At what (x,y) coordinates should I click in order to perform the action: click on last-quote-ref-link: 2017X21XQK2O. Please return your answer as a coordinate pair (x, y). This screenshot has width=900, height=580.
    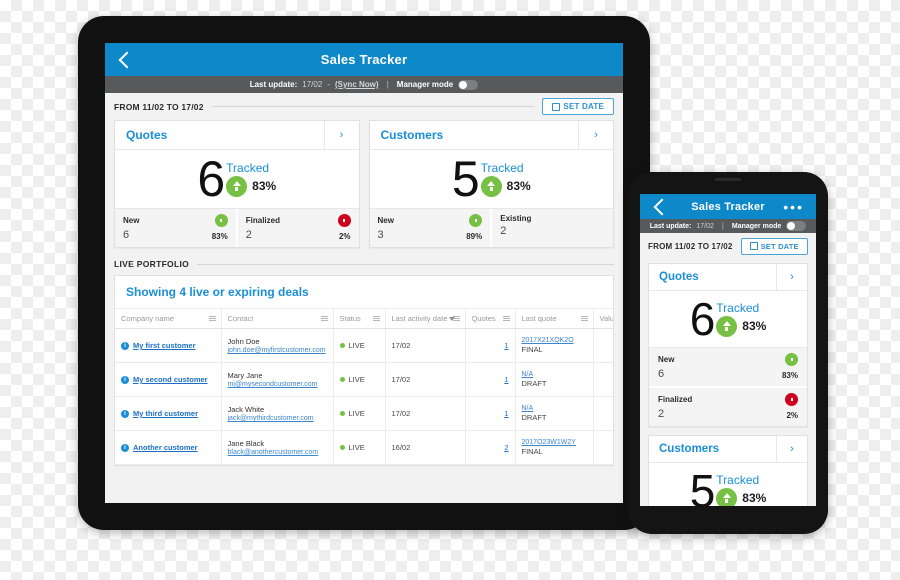
    Looking at the image, I should click on (554, 340).